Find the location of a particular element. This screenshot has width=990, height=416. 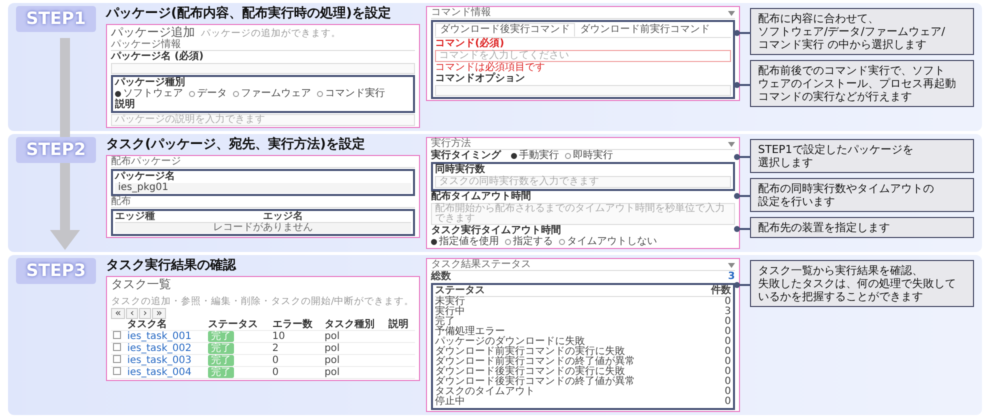

field-label: 実行タイミング is located at coordinates (466, 156).